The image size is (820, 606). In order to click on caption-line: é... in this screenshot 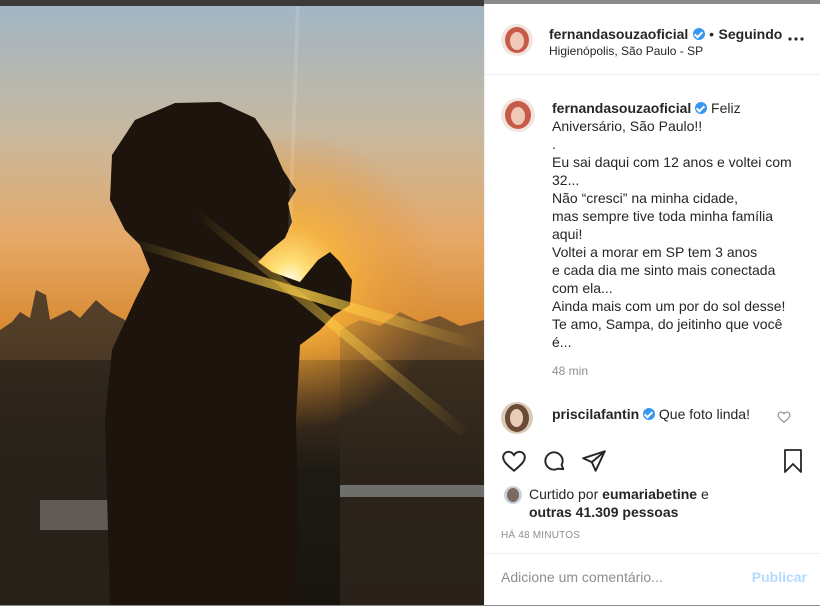, I will do `click(562, 342)`.